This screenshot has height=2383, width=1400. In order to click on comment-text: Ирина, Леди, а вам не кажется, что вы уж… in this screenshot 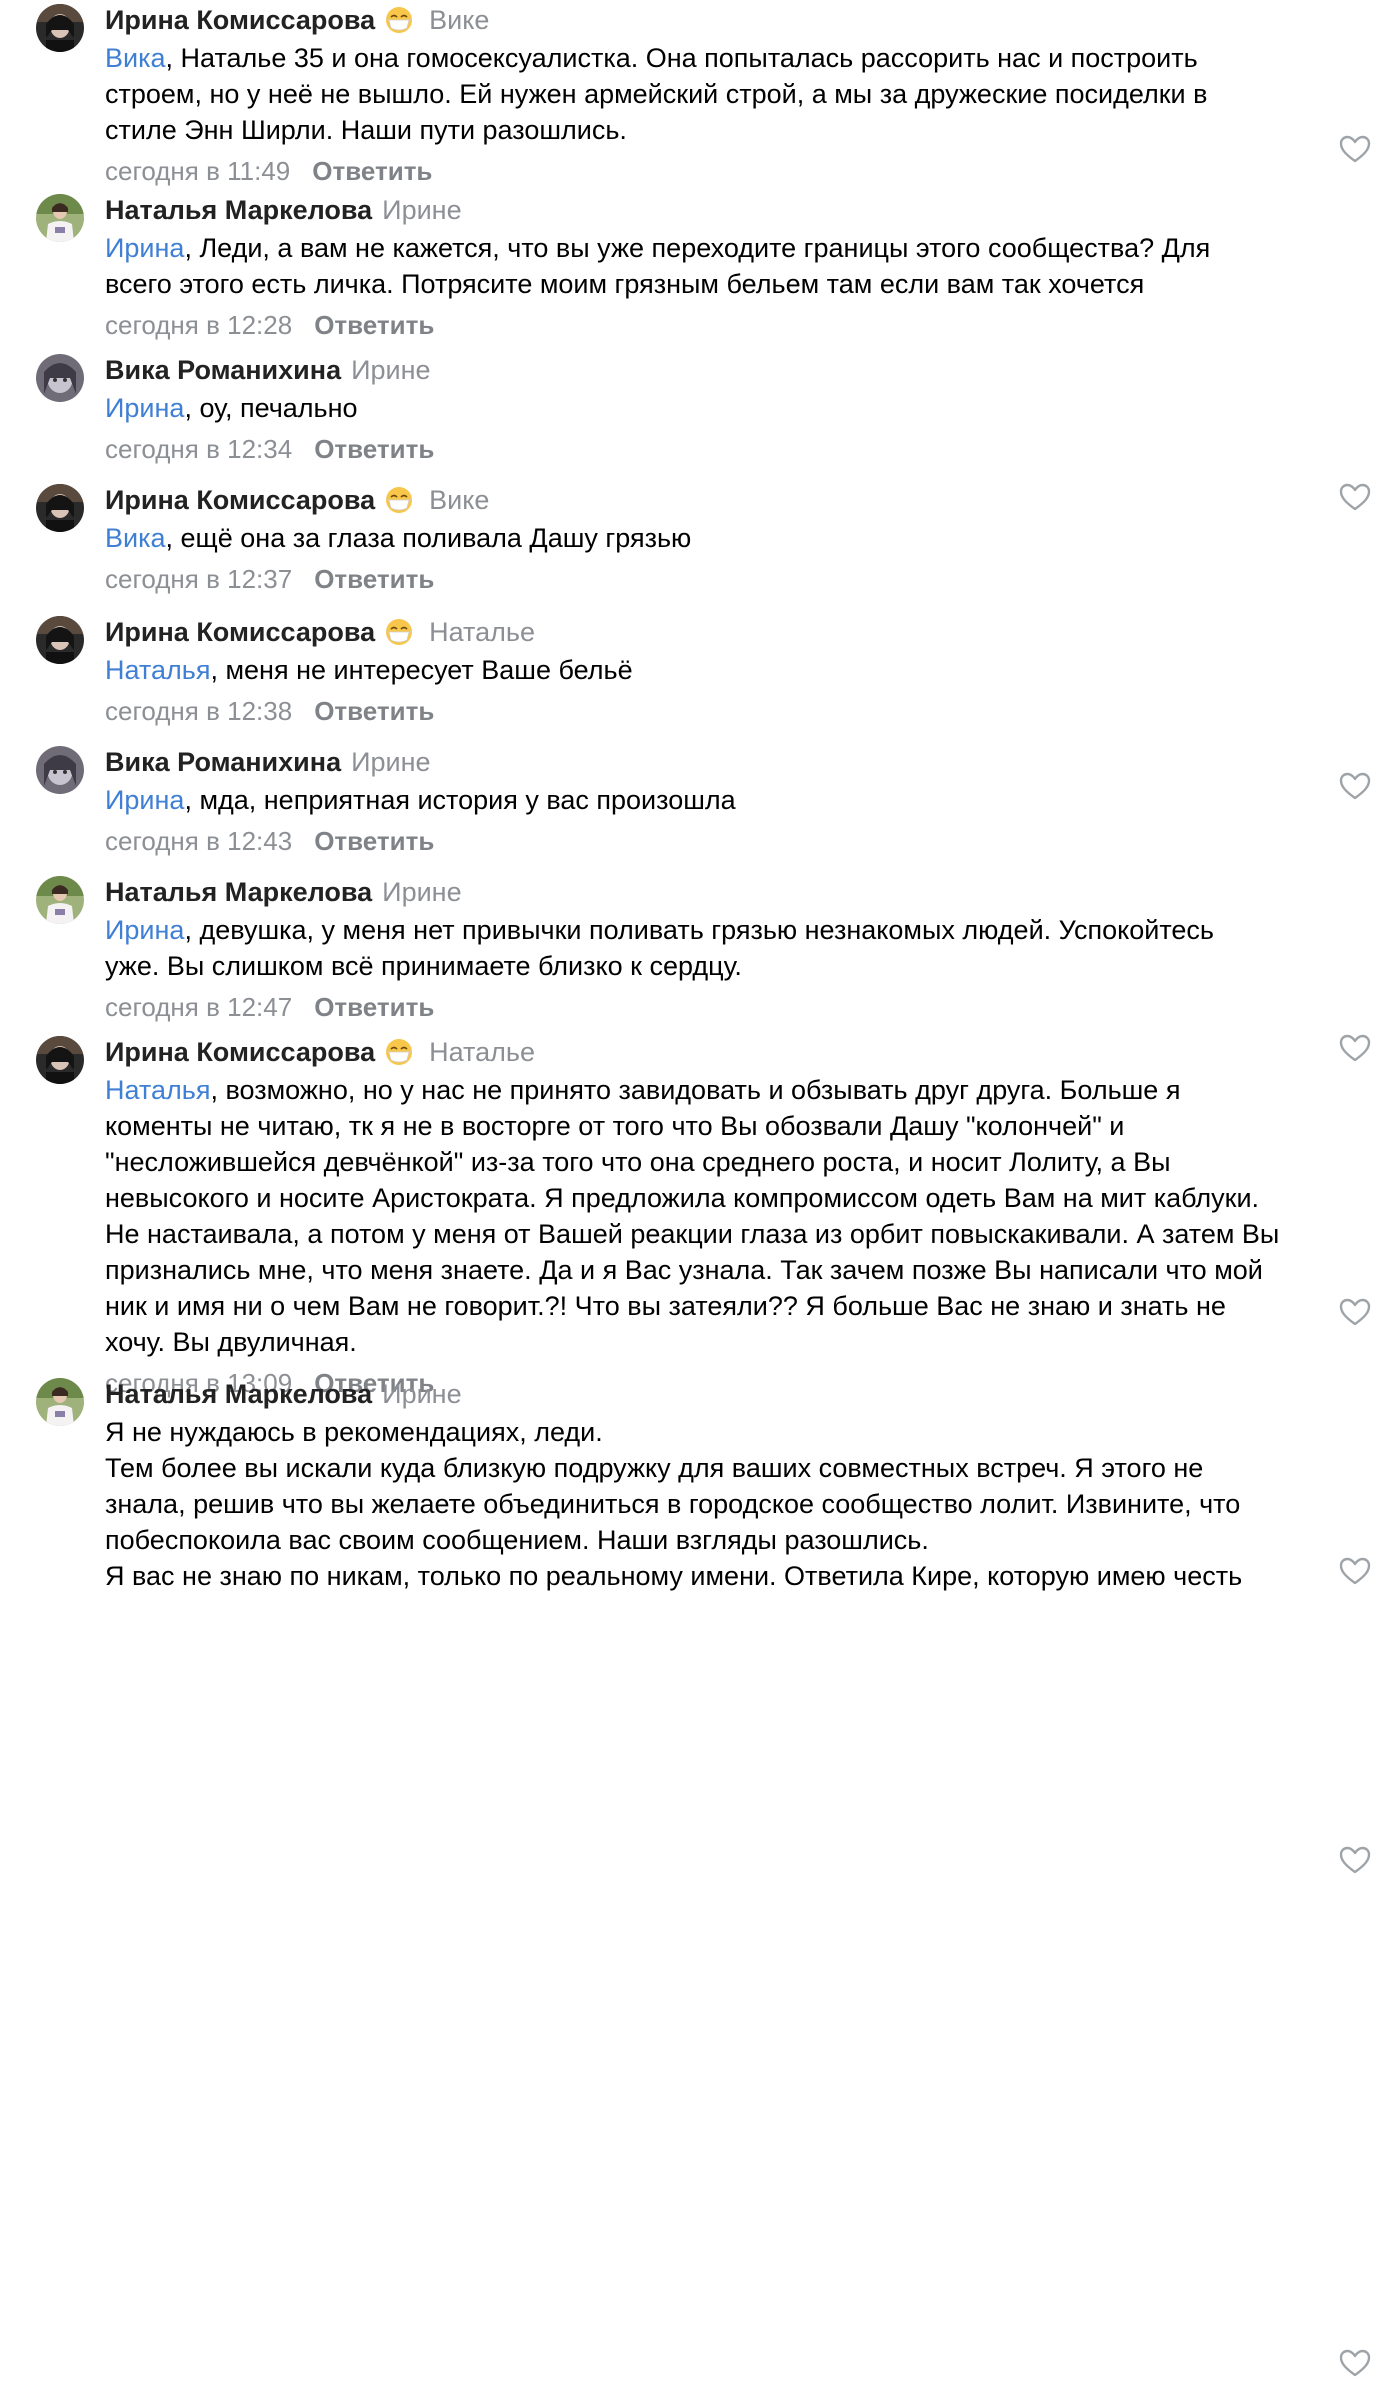, I will do `click(737, 266)`.